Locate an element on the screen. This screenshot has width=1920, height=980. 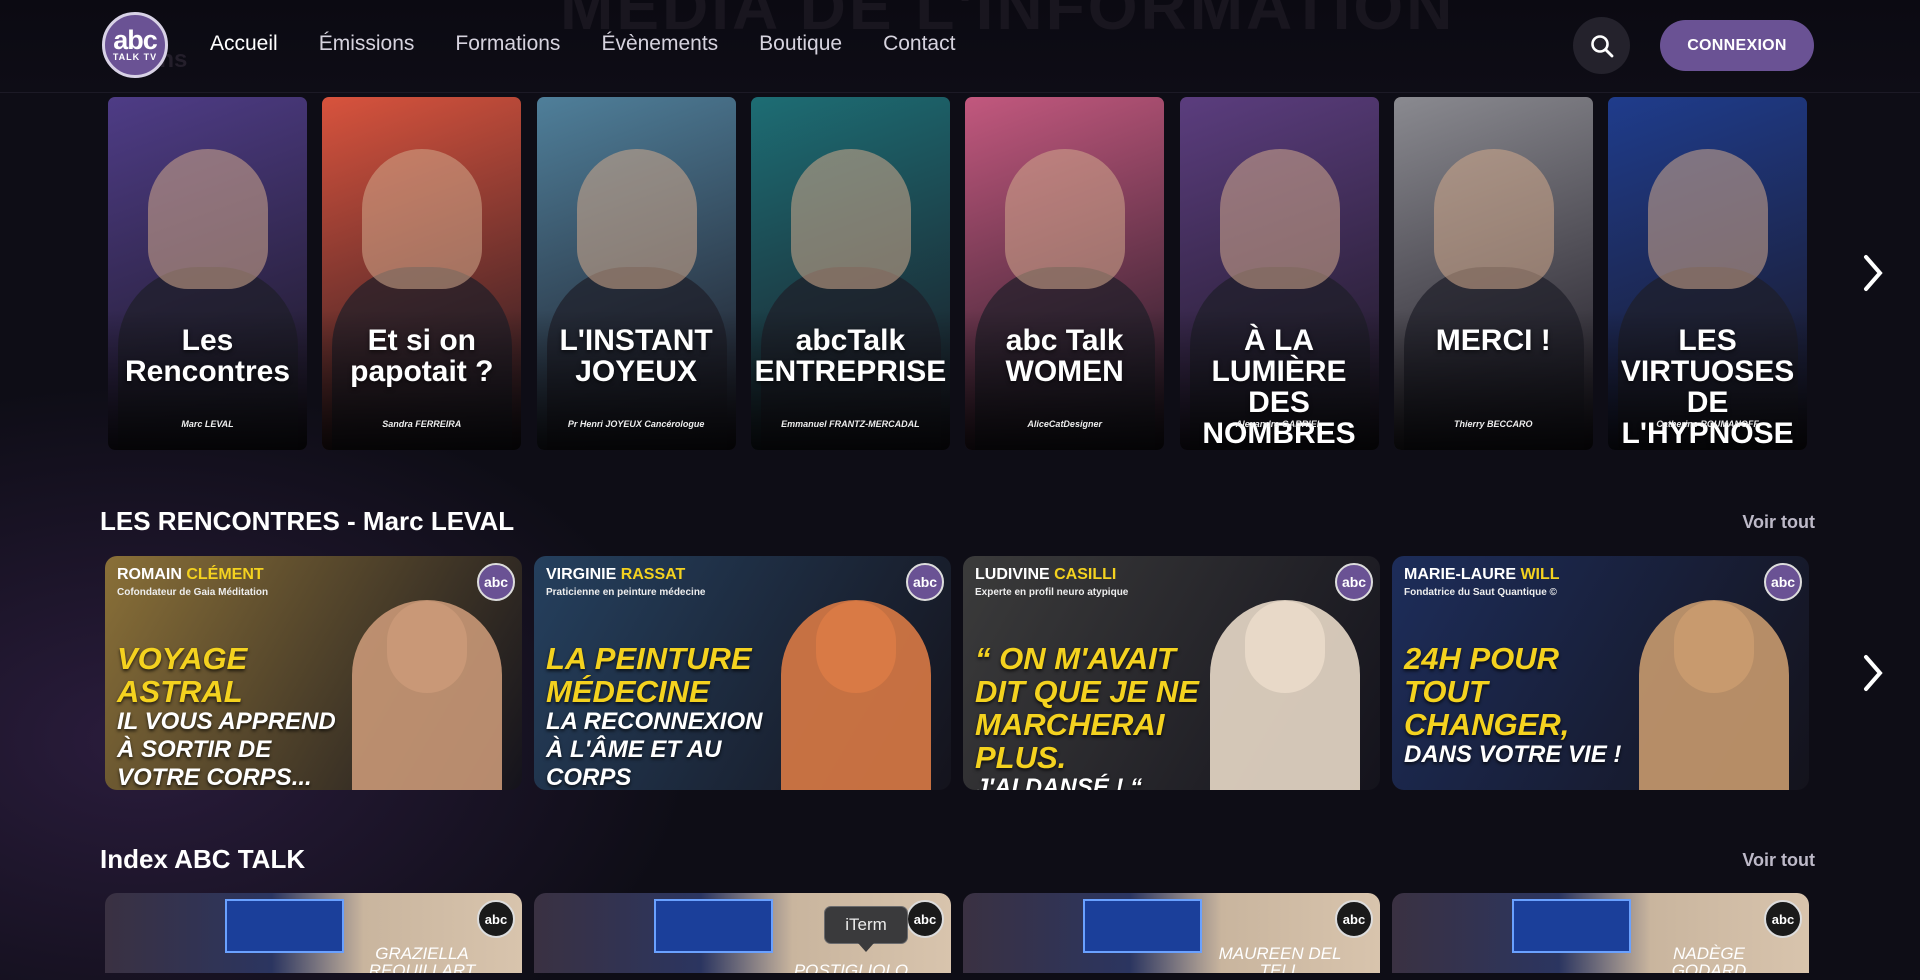
guest-role: Cofondateur de Gaia Méditation is located at coordinates (193, 592).